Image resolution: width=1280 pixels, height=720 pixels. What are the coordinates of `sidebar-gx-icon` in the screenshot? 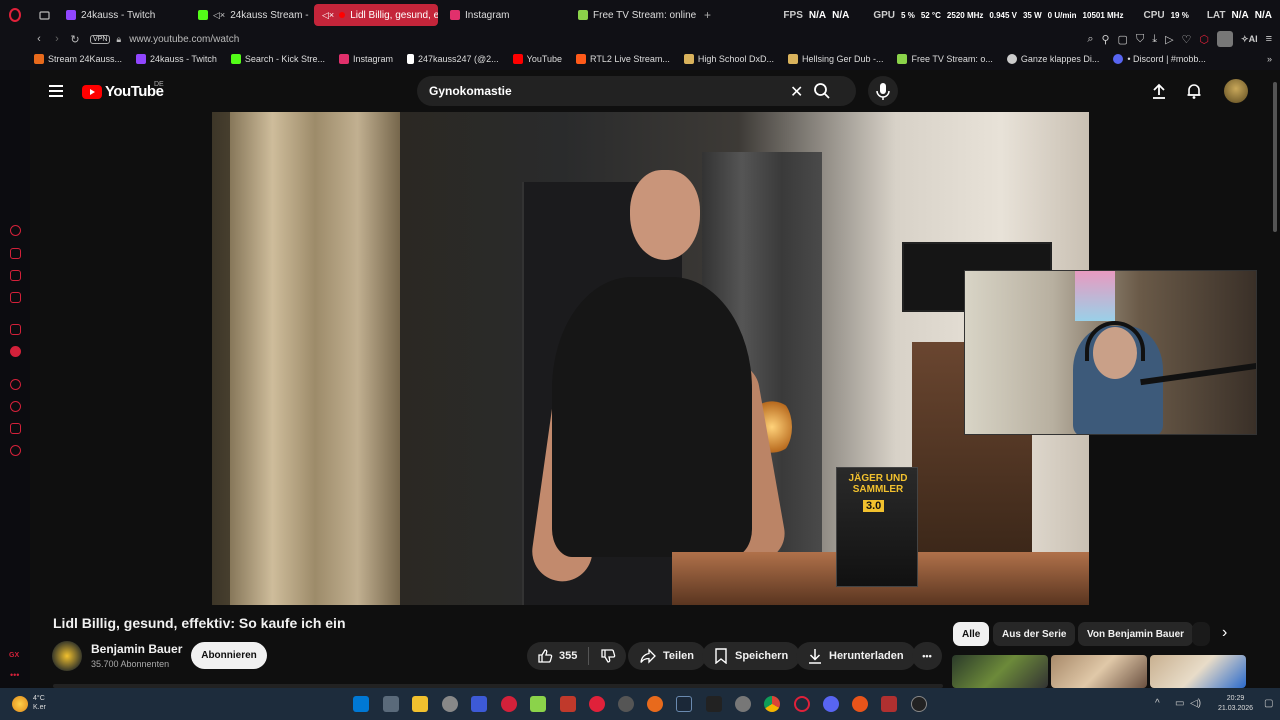 It's located at (15, 275).